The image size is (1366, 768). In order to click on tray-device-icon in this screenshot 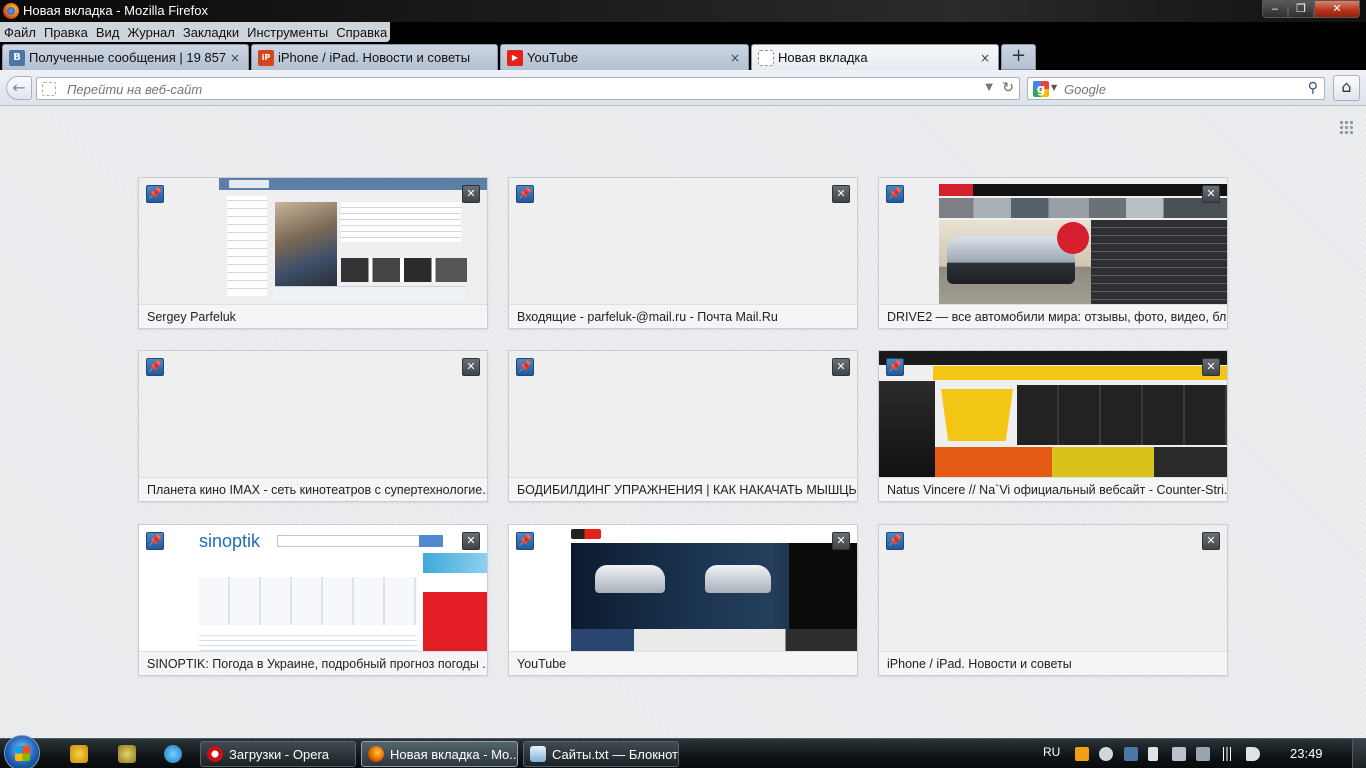, I will do `click(1179, 754)`.